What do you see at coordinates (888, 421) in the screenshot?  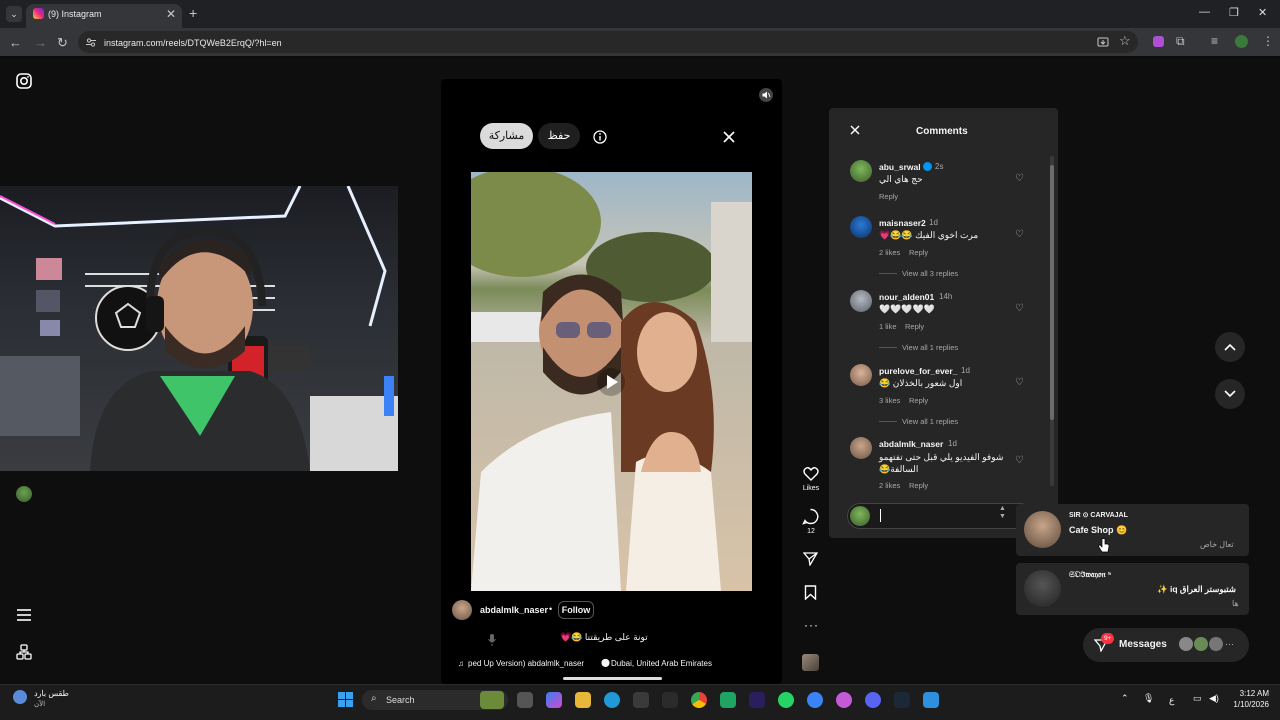 I see `replies-divider` at bounding box center [888, 421].